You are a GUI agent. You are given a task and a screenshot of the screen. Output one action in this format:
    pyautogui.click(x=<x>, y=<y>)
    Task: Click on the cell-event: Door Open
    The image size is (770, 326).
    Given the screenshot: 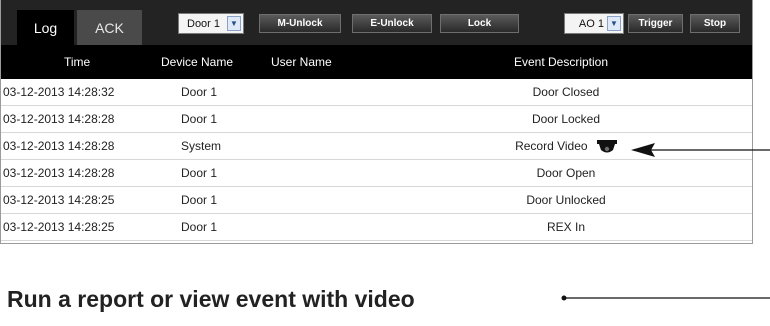 What is the action you would take?
    pyautogui.click(x=566, y=173)
    